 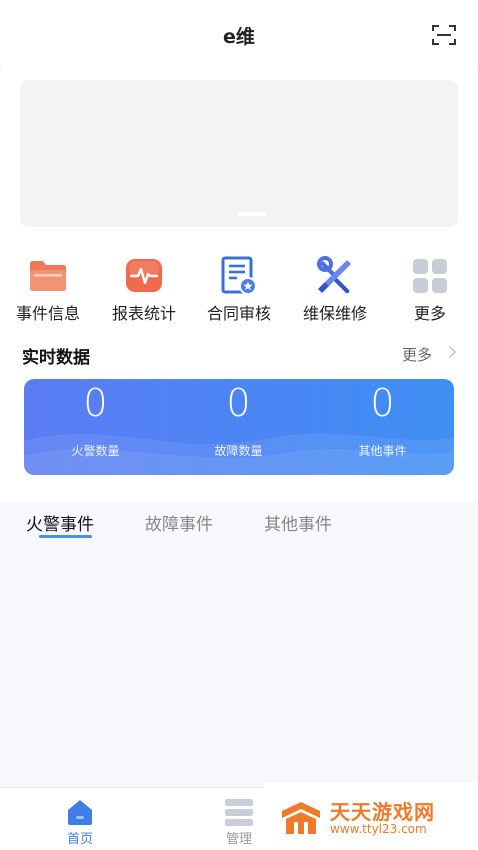 What do you see at coordinates (429, 313) in the screenshot?
I see `quick-action-label: 更多` at bounding box center [429, 313].